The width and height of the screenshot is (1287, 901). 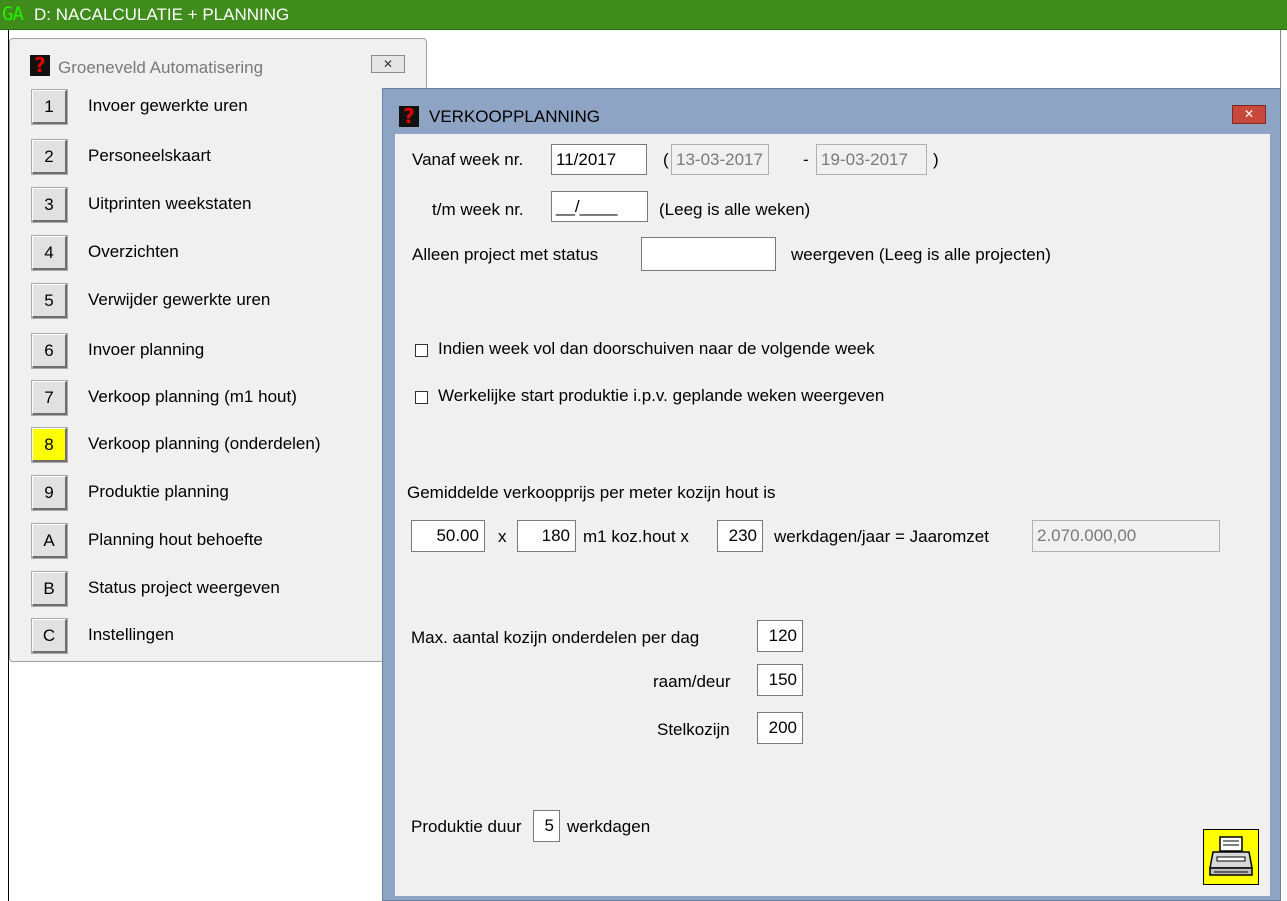 I want to click on to-week-hint: (Leeg is alle weken), so click(x=735, y=209).